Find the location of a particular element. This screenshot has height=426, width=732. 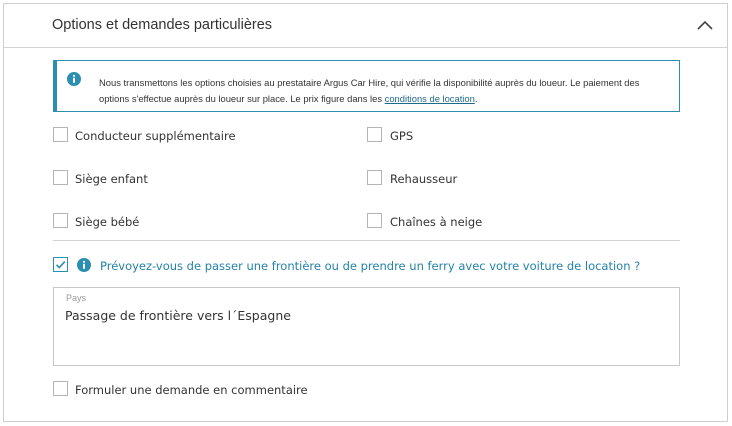

checkbox-gps is located at coordinates (374, 134).